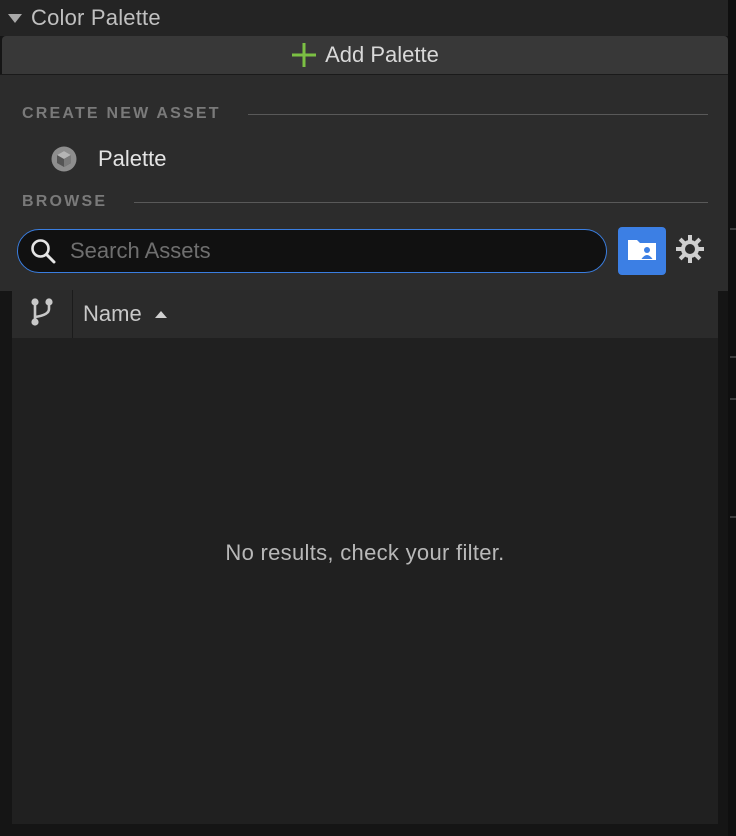  Describe the element at coordinates (732, 418) in the screenshot. I see `right-edge-border` at that location.